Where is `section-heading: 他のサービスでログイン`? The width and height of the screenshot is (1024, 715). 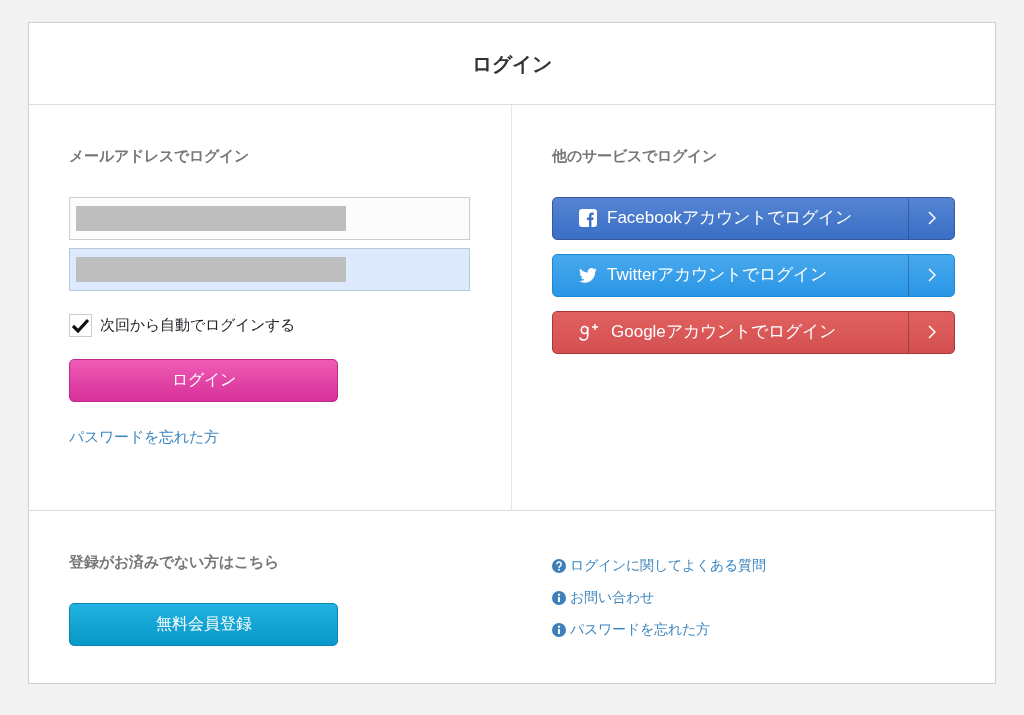
section-heading: 他のサービスでログイン is located at coordinates (635, 156).